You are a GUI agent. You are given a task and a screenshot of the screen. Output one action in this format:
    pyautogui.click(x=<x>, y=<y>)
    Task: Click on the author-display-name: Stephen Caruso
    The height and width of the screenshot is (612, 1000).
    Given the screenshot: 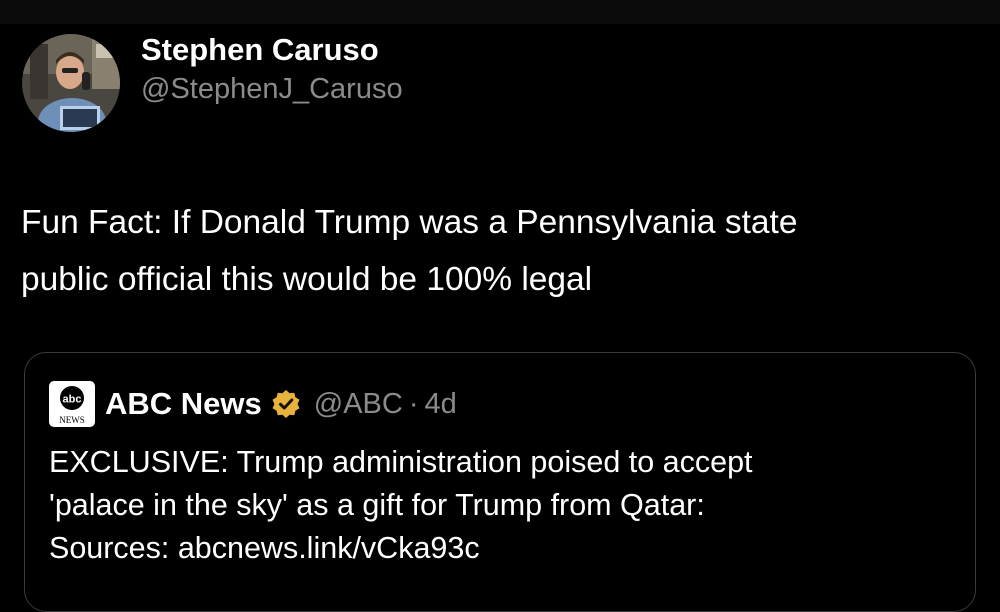 What is the action you would take?
    pyautogui.click(x=272, y=50)
    